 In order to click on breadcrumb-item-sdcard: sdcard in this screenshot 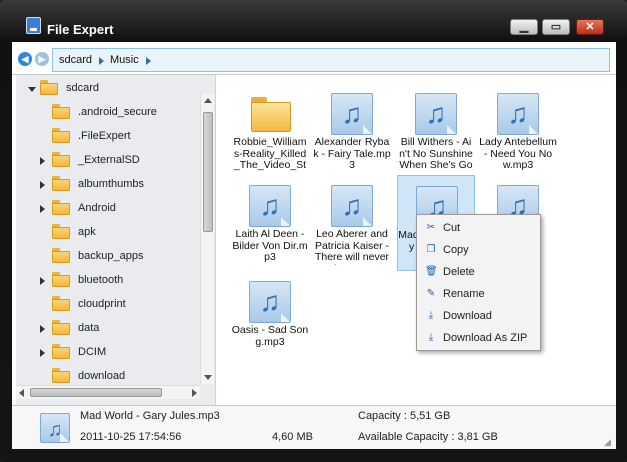, I will do `click(75, 60)`.